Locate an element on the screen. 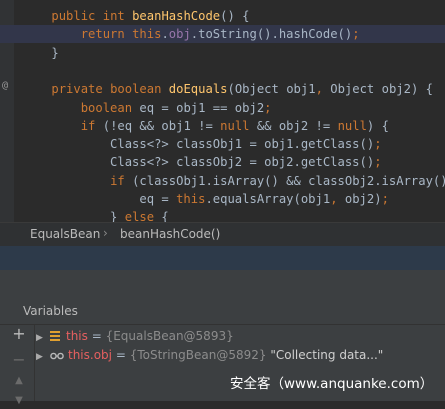 The height and width of the screenshot is (409, 445). code-token: ) { is located at coordinates (377, 125).